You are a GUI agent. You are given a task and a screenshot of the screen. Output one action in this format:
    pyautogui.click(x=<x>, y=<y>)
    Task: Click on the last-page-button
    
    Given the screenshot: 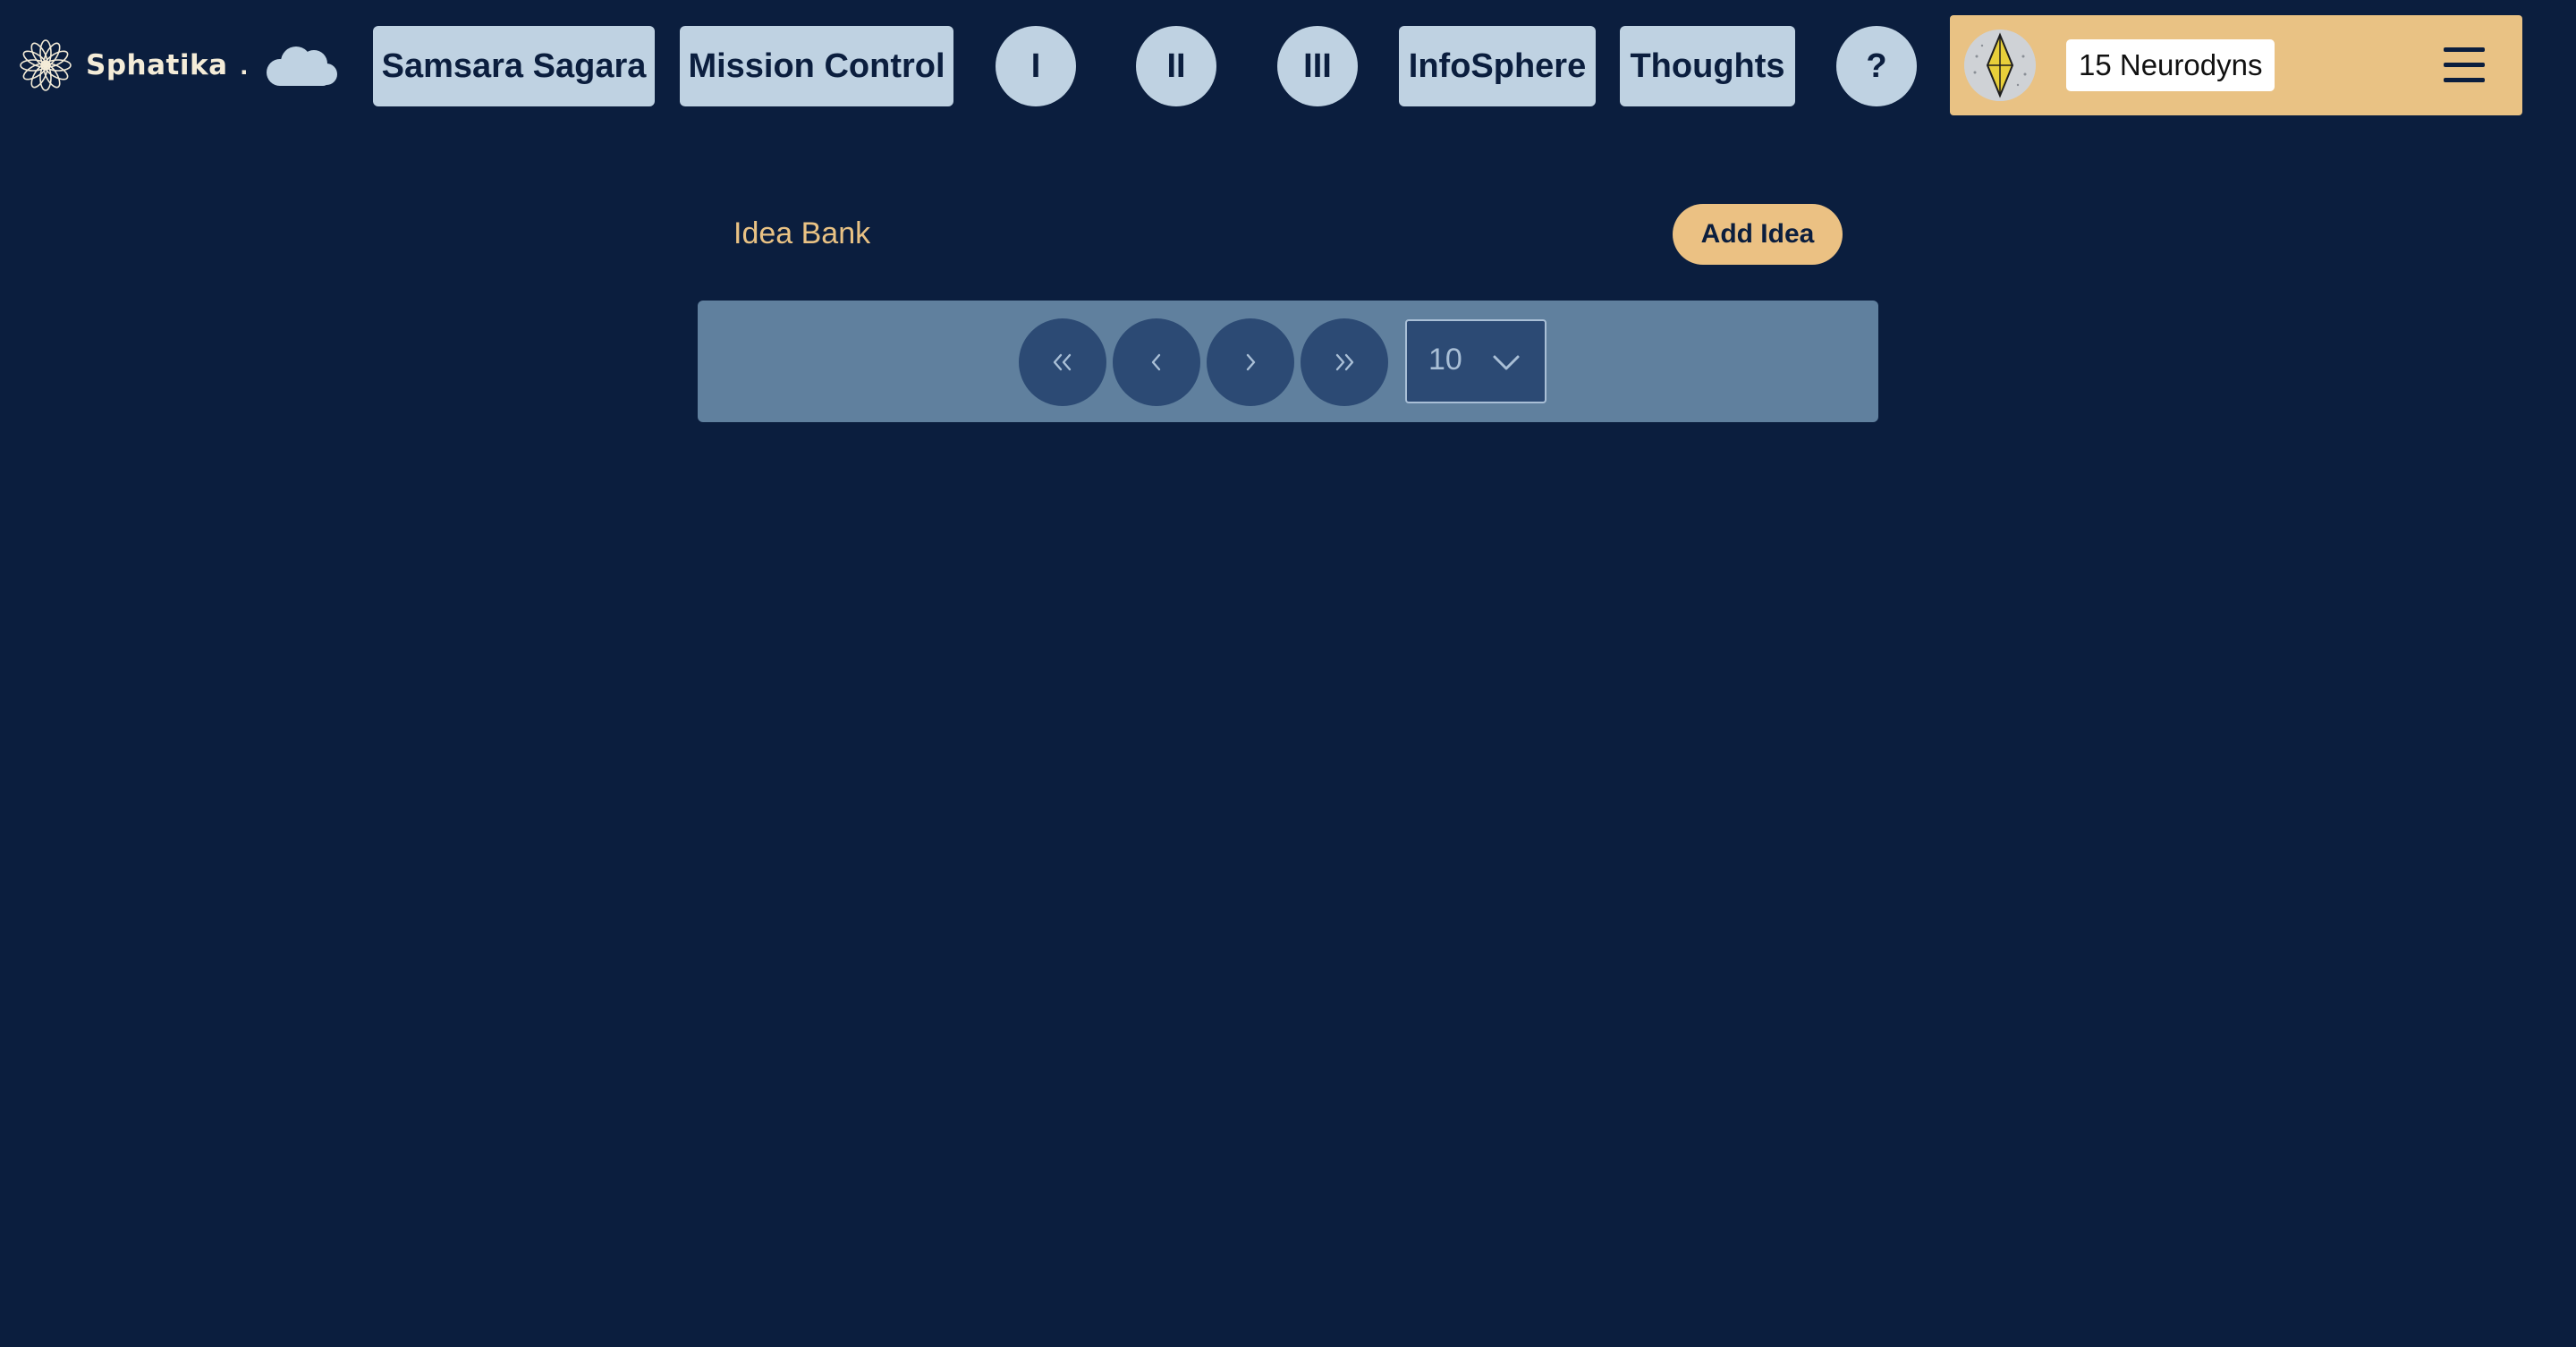 What is the action you would take?
    pyautogui.click(x=1344, y=362)
    